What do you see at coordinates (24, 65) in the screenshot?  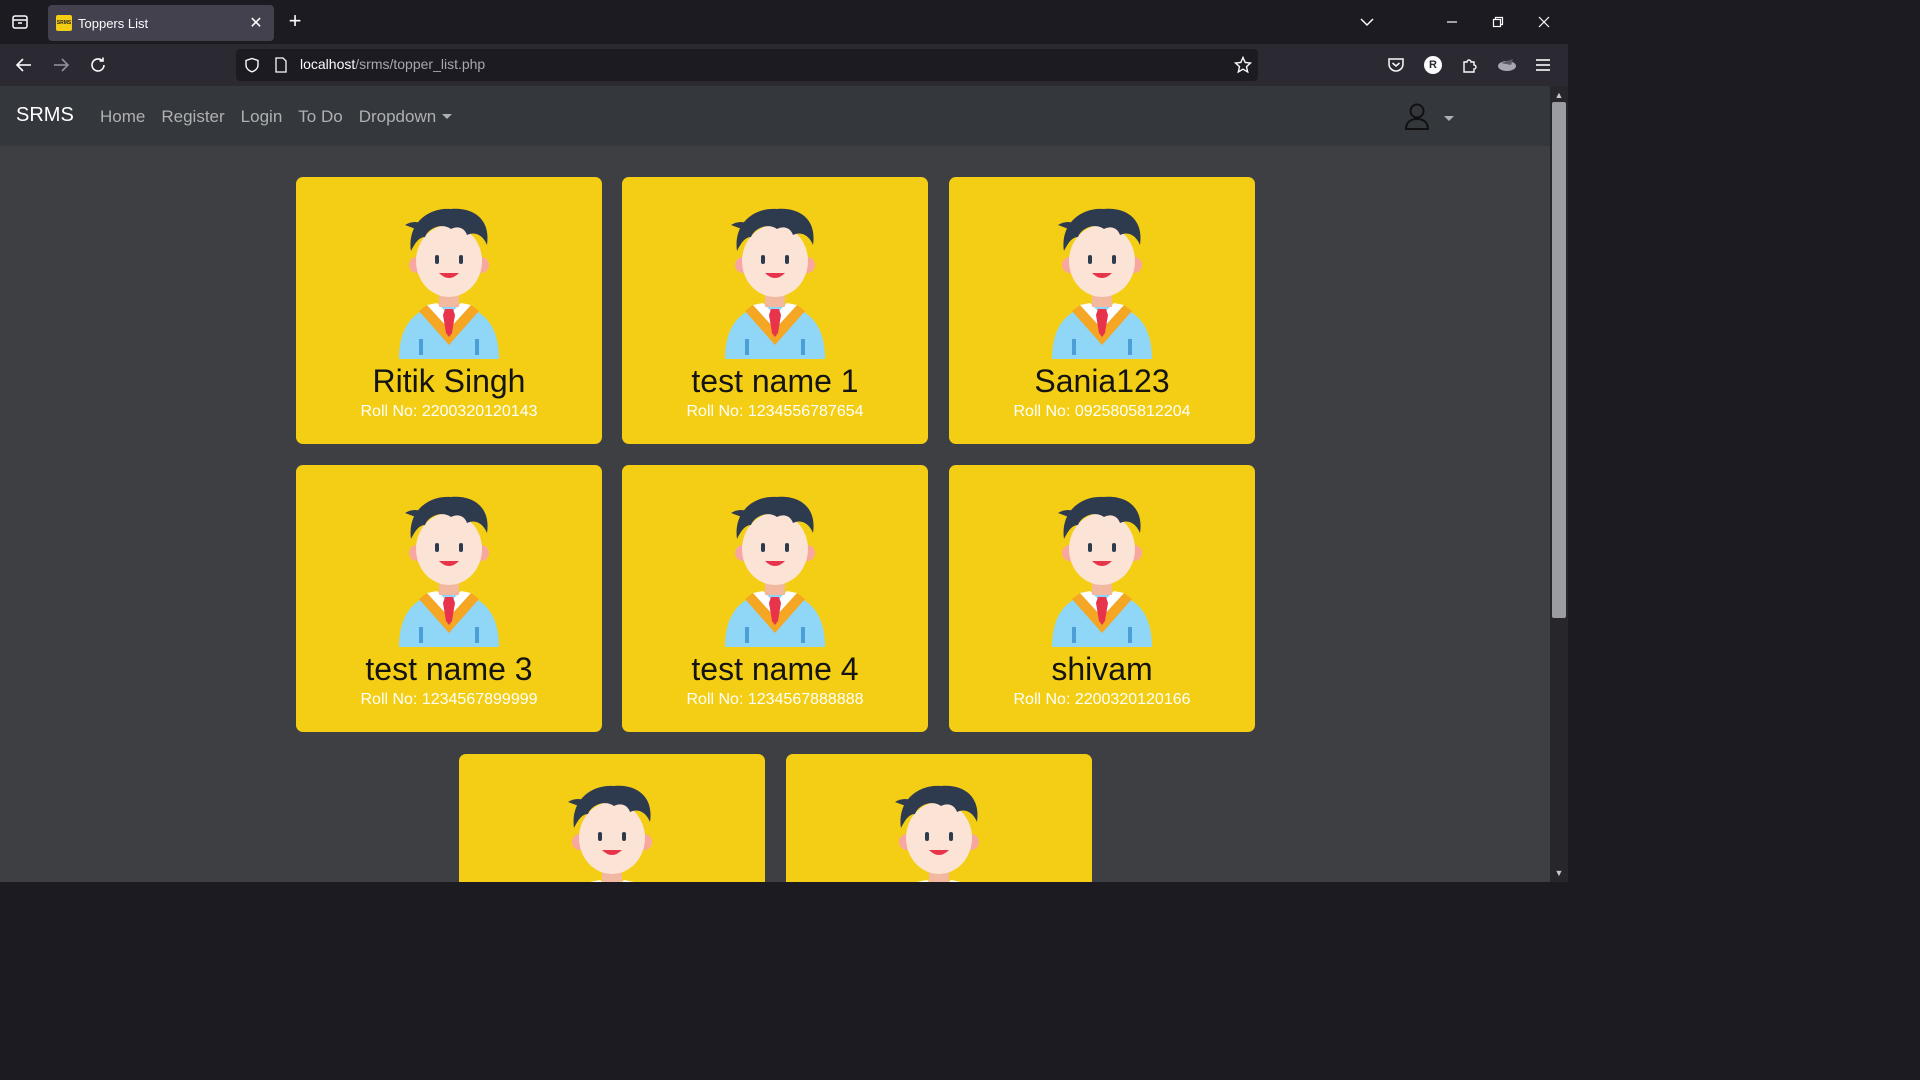 I see `back-arrow-icon` at bounding box center [24, 65].